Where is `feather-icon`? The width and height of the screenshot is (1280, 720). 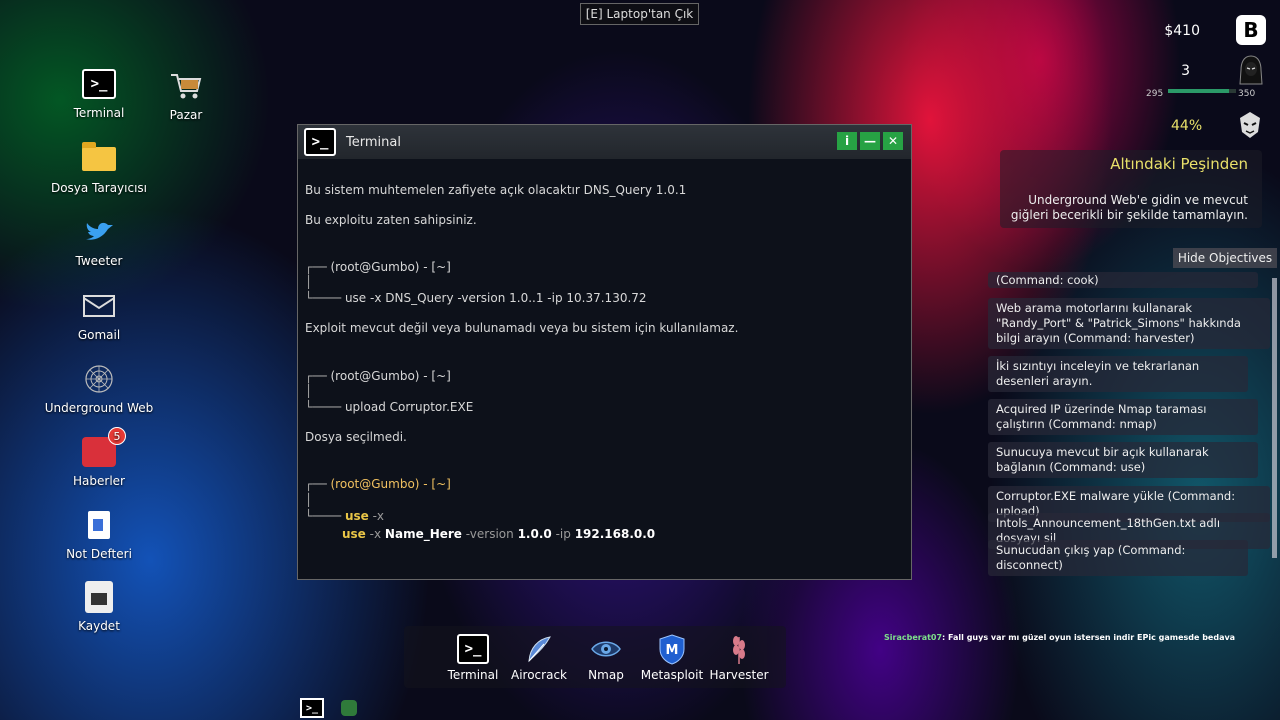
feather-icon is located at coordinates (539, 649).